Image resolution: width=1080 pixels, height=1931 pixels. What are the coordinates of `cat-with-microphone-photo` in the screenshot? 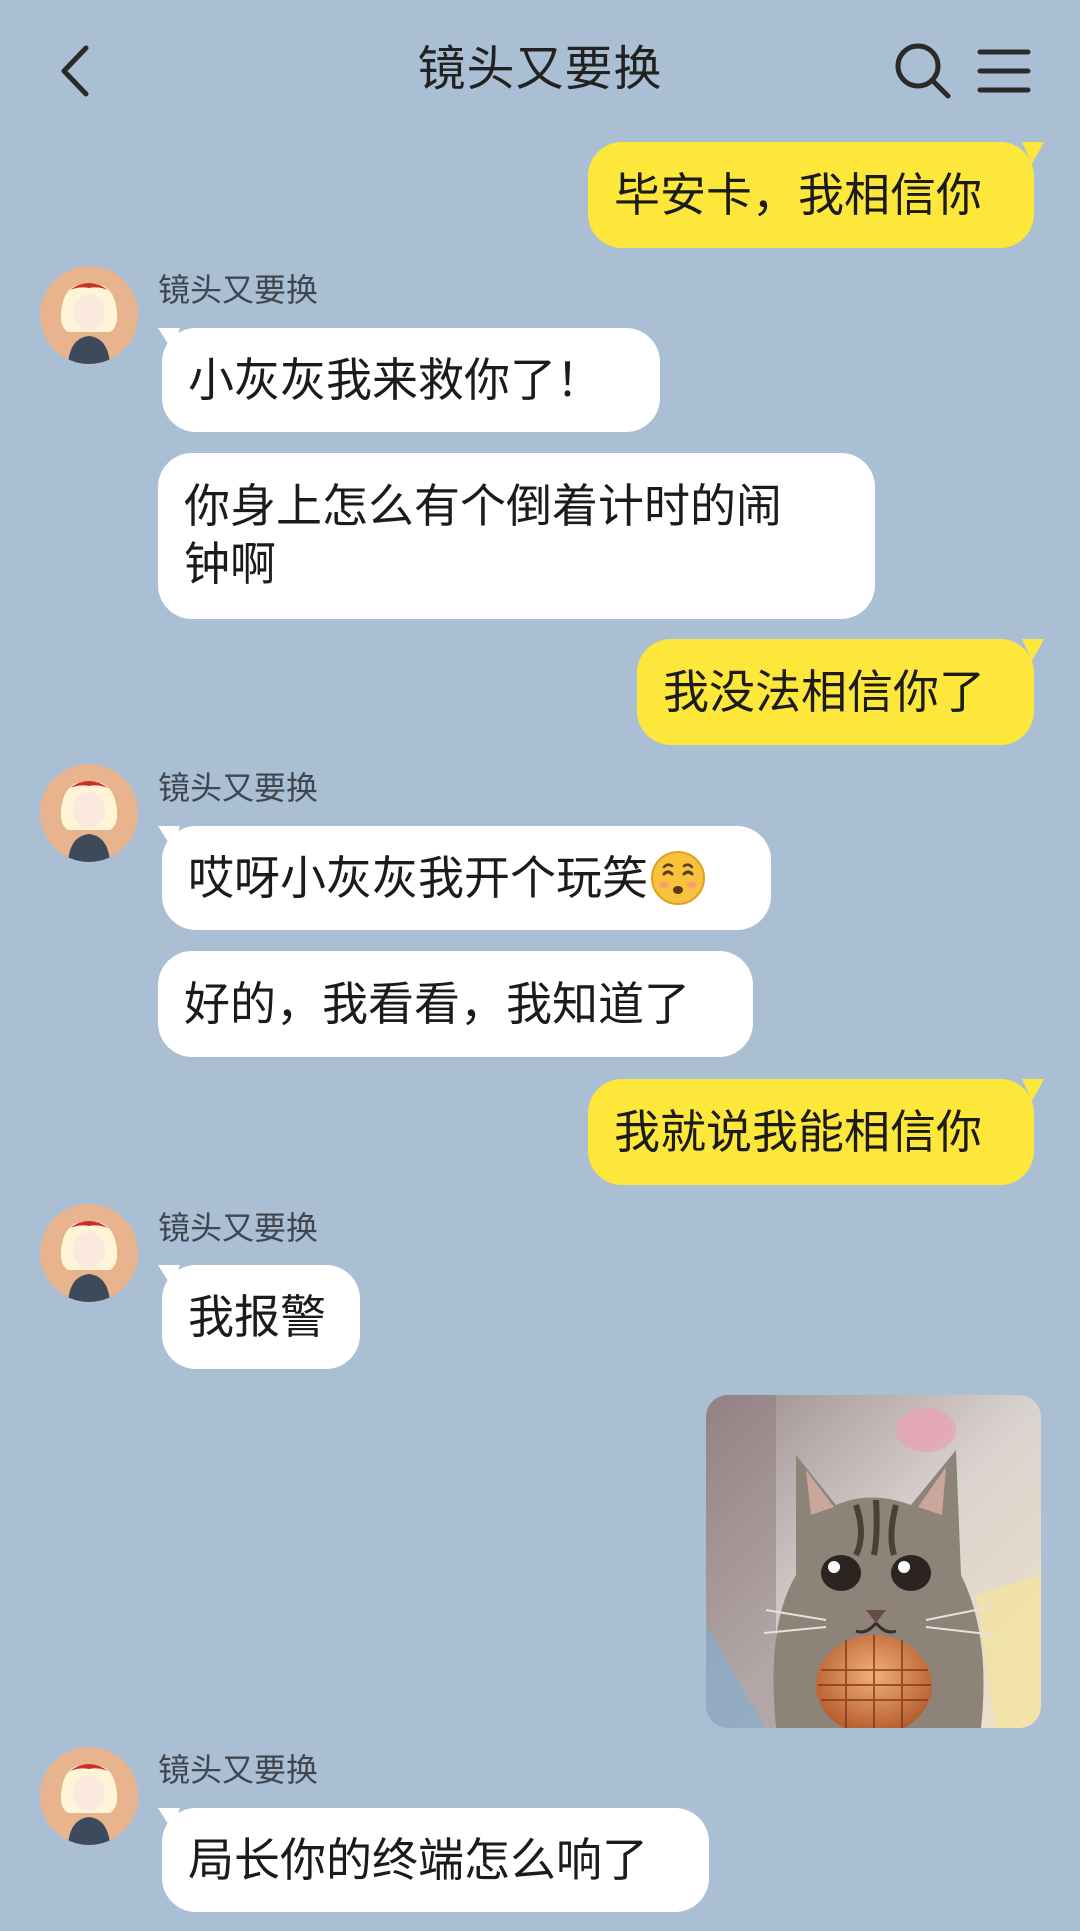 It's located at (873, 1561).